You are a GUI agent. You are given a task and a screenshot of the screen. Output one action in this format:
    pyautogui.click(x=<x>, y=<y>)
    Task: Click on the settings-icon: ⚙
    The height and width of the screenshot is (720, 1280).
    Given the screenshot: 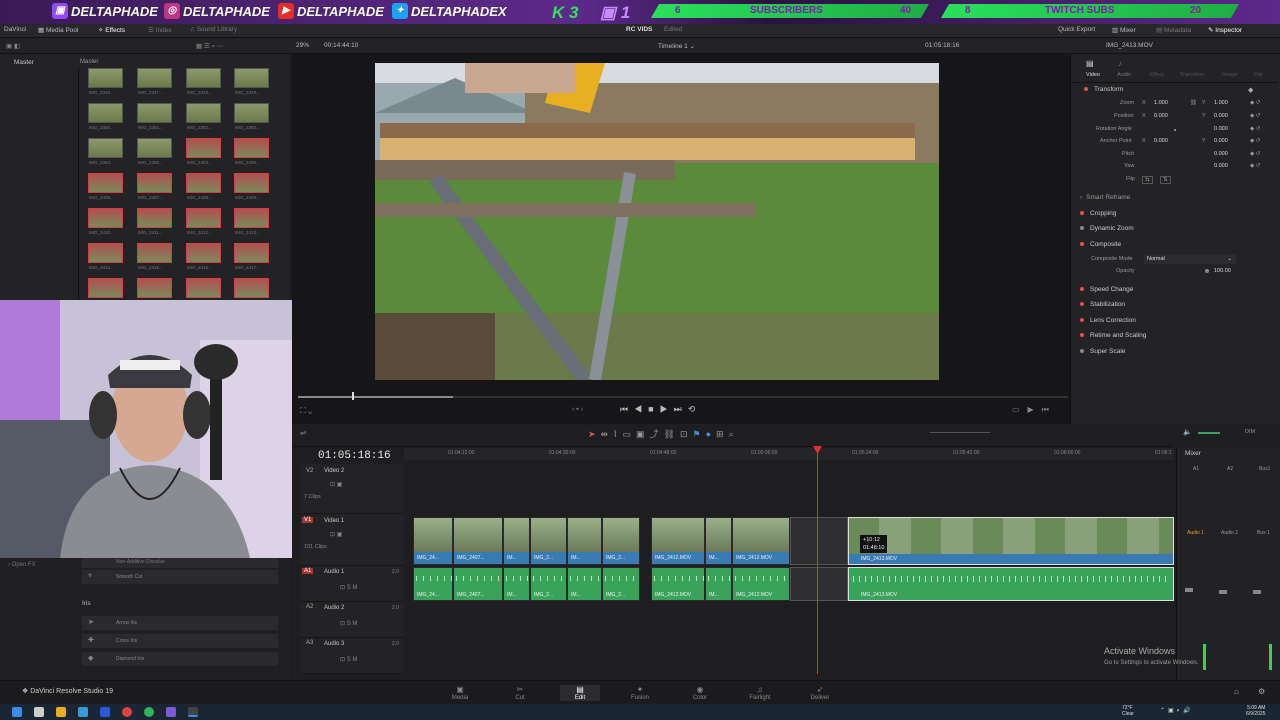 What is the action you would take?
    pyautogui.click(x=1261, y=691)
    